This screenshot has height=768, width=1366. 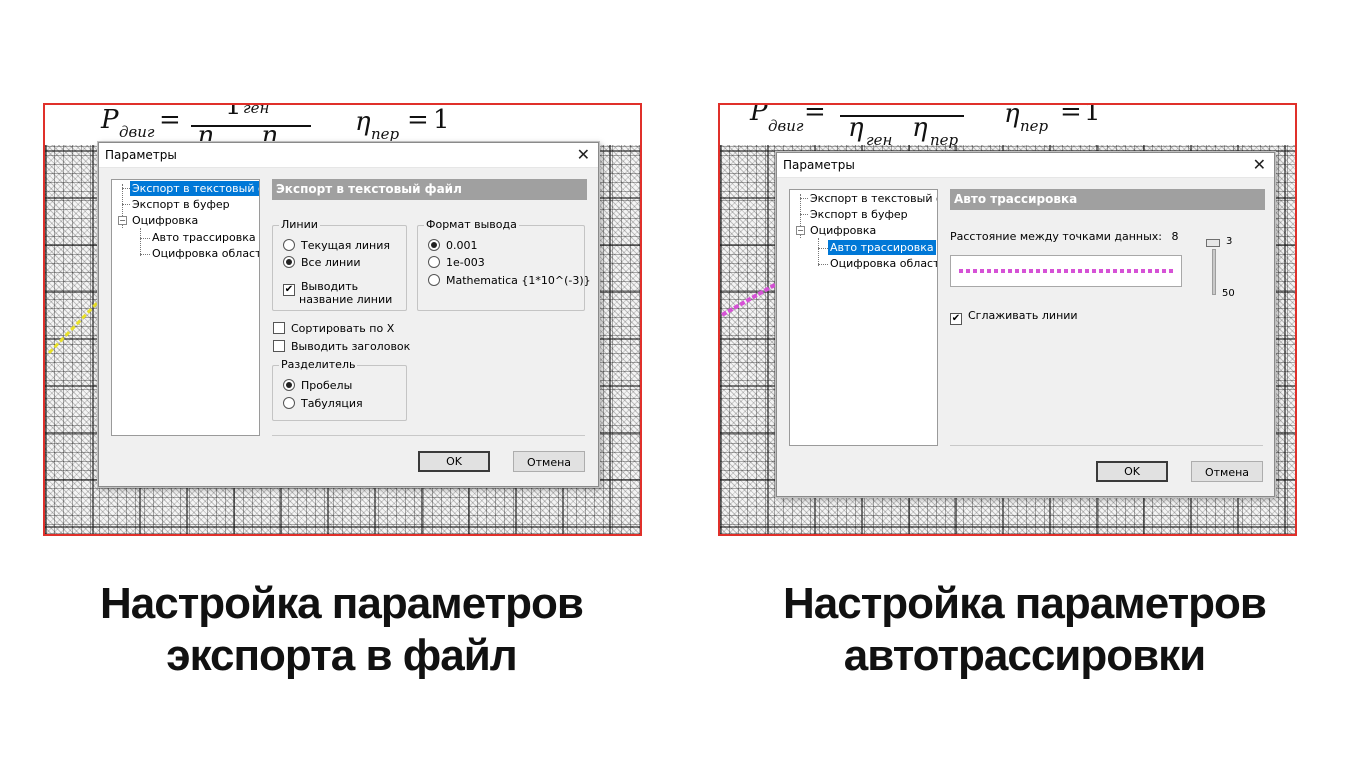 What do you see at coordinates (429, 189) in the screenshot?
I see `section-title: Экспорт в текстовый файл` at bounding box center [429, 189].